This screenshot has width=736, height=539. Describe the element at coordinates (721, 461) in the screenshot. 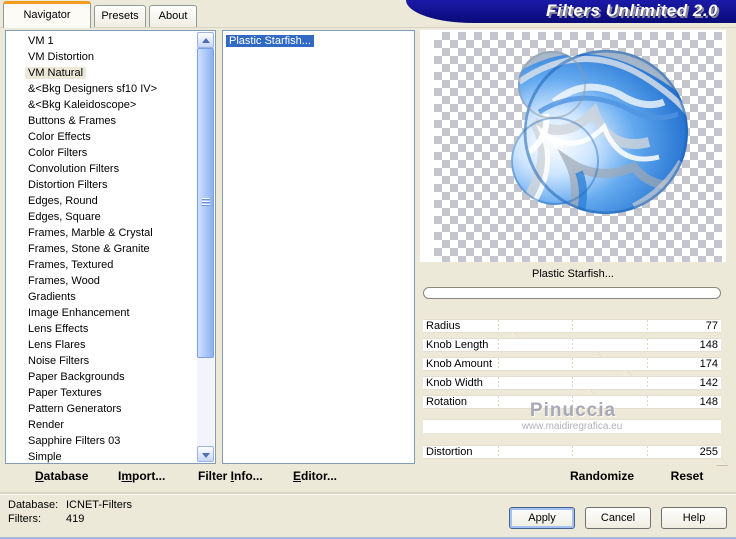

I see `slider-thumb` at that location.